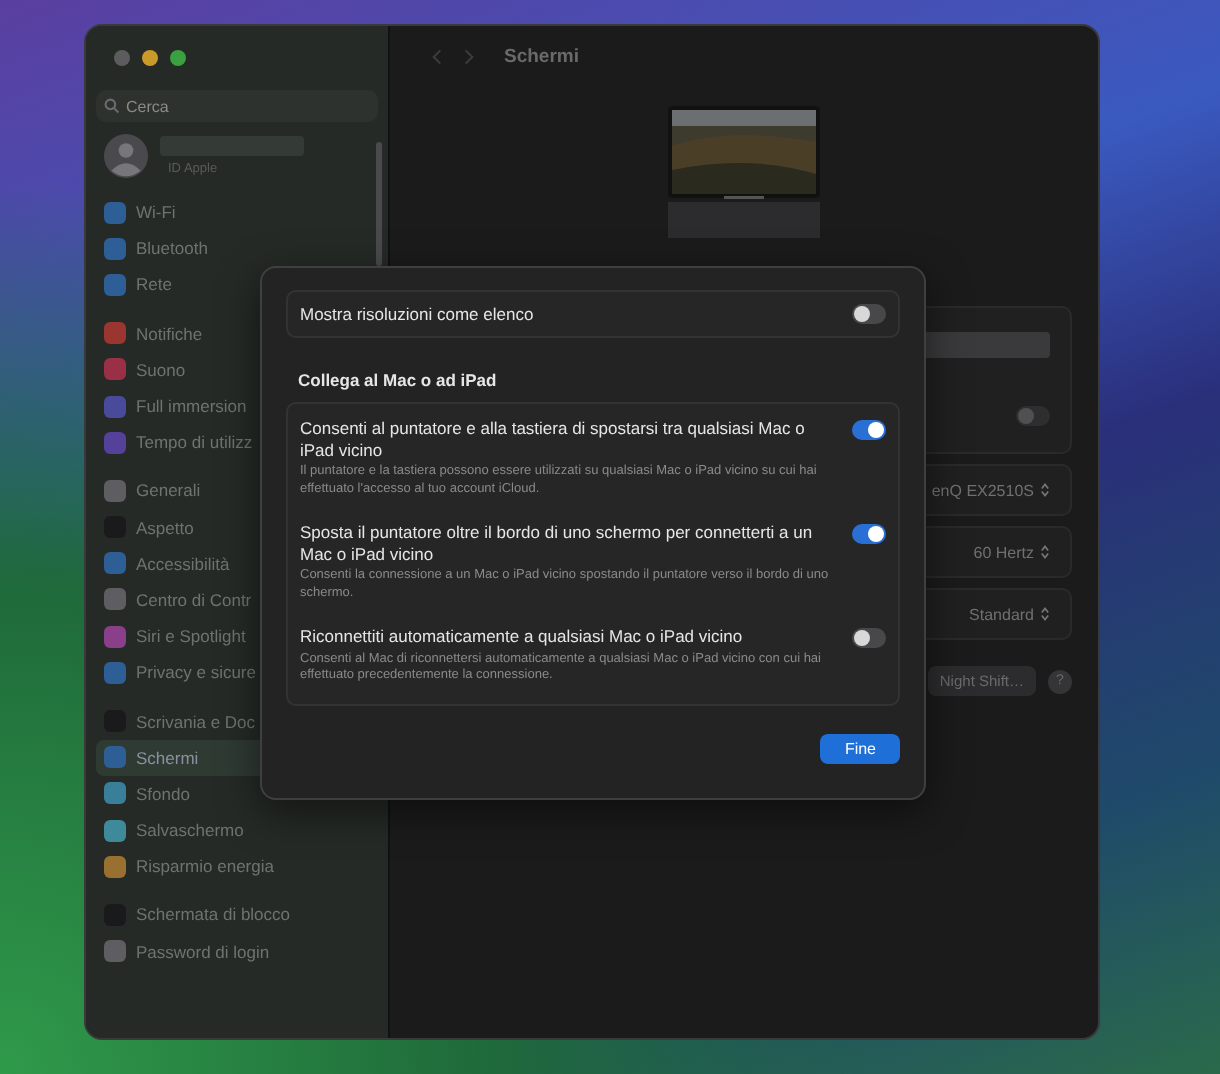 This screenshot has height=1074, width=1220. What do you see at coordinates (122, 58) in the screenshot?
I see `close-button` at bounding box center [122, 58].